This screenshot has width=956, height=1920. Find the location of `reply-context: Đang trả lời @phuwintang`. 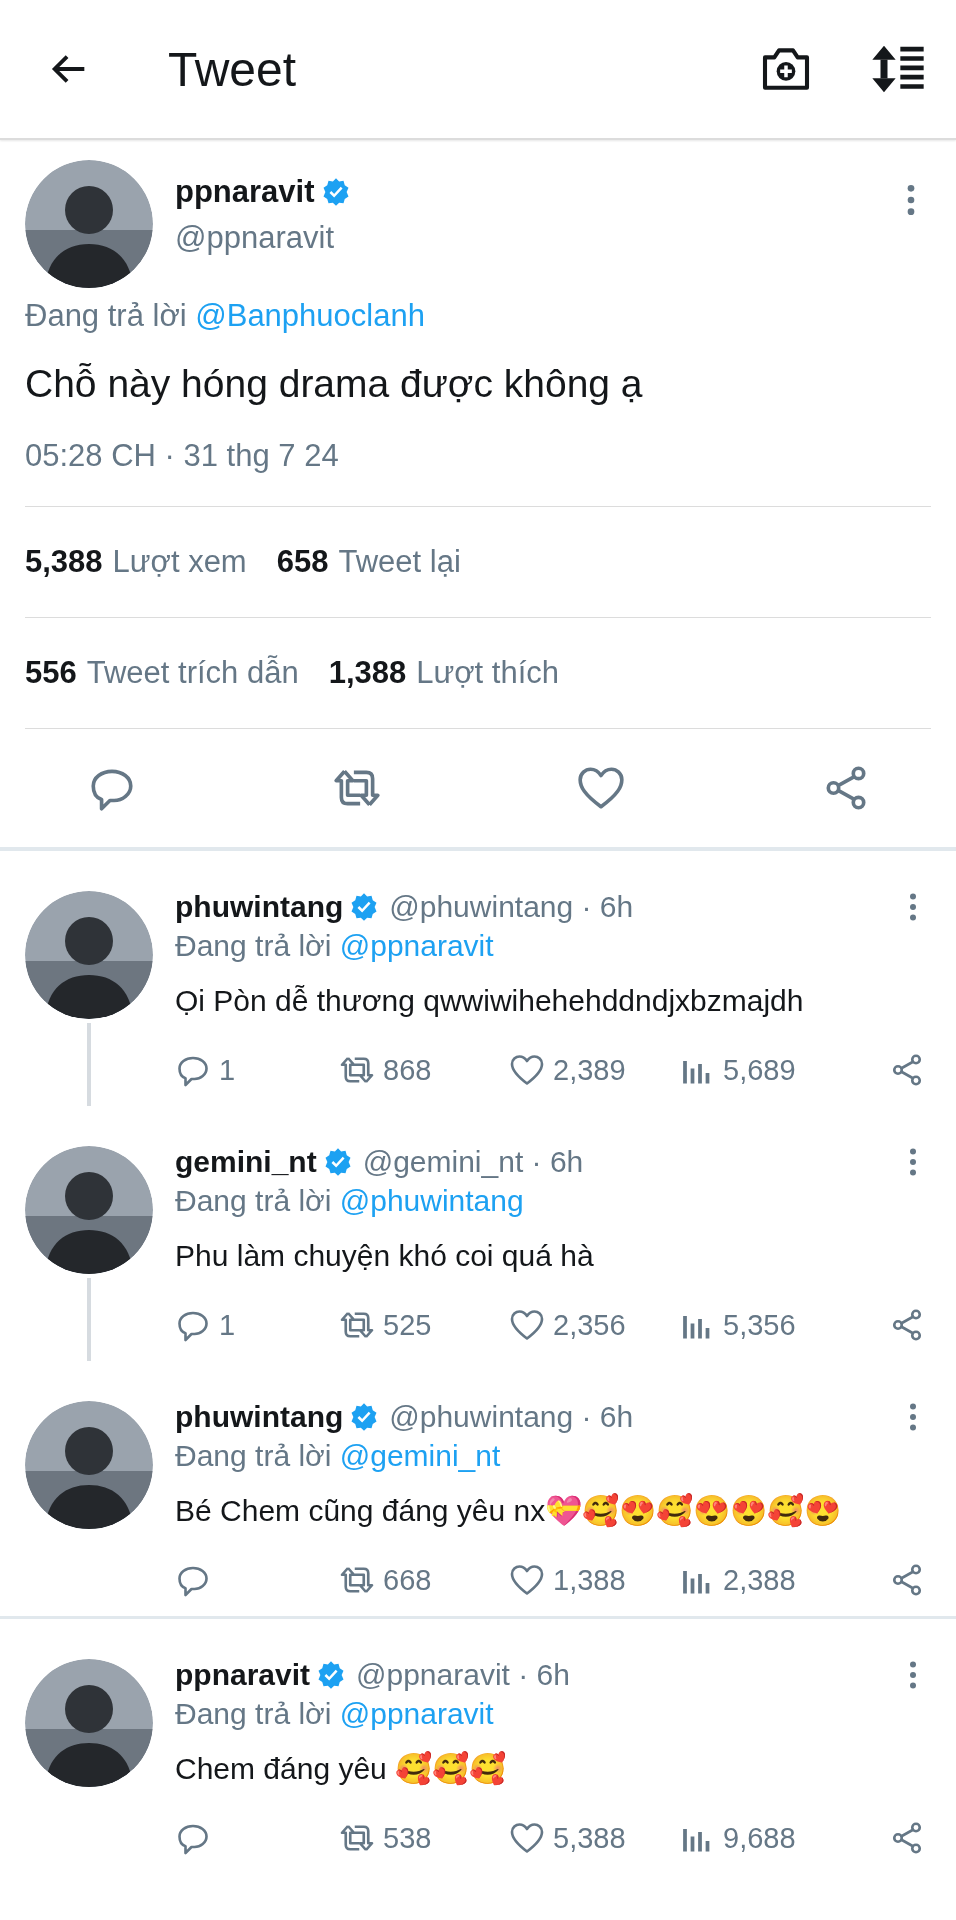

reply-context: Đang trả lời @phuwintang is located at coordinates (350, 1201).